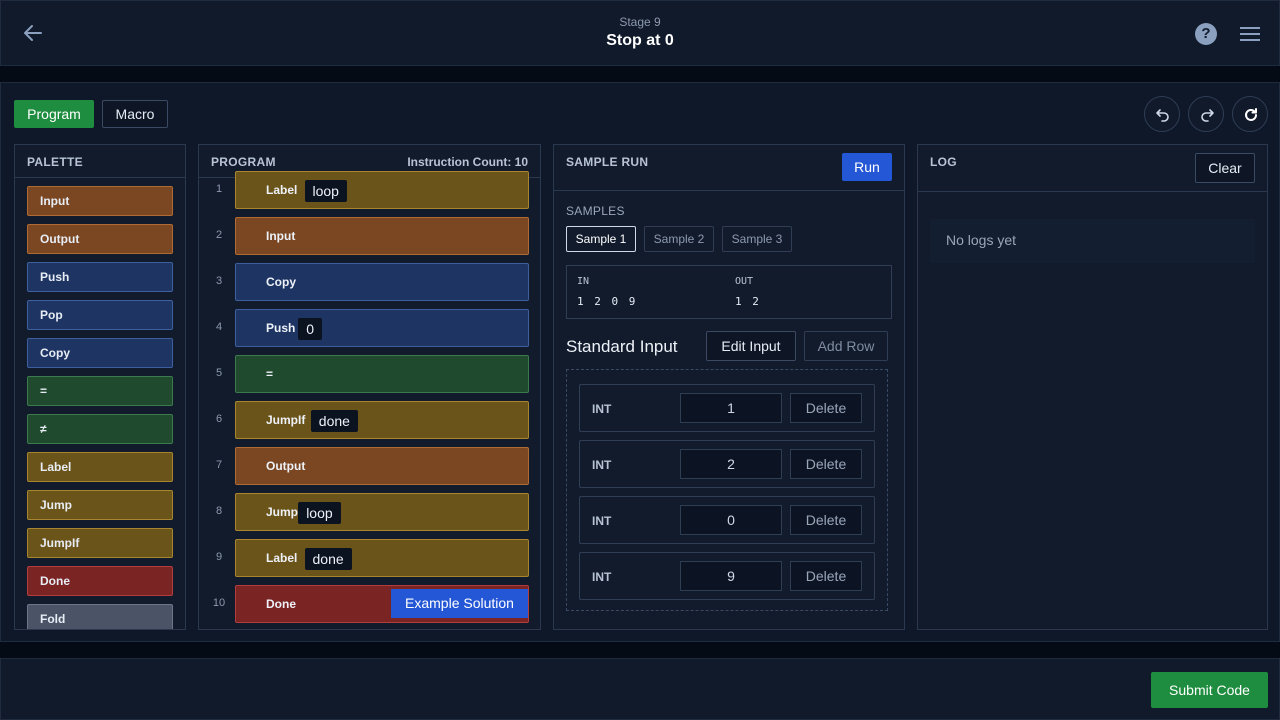 Image resolution: width=1280 pixels, height=720 pixels. I want to click on palette-item: Pop, so click(100, 315).